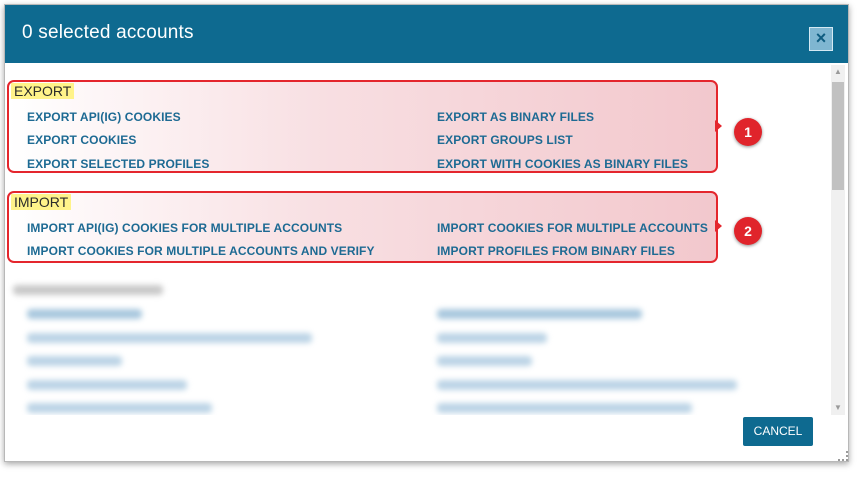 Image resolution: width=865 pixels, height=483 pixels. I want to click on blurred-heading, so click(88, 290).